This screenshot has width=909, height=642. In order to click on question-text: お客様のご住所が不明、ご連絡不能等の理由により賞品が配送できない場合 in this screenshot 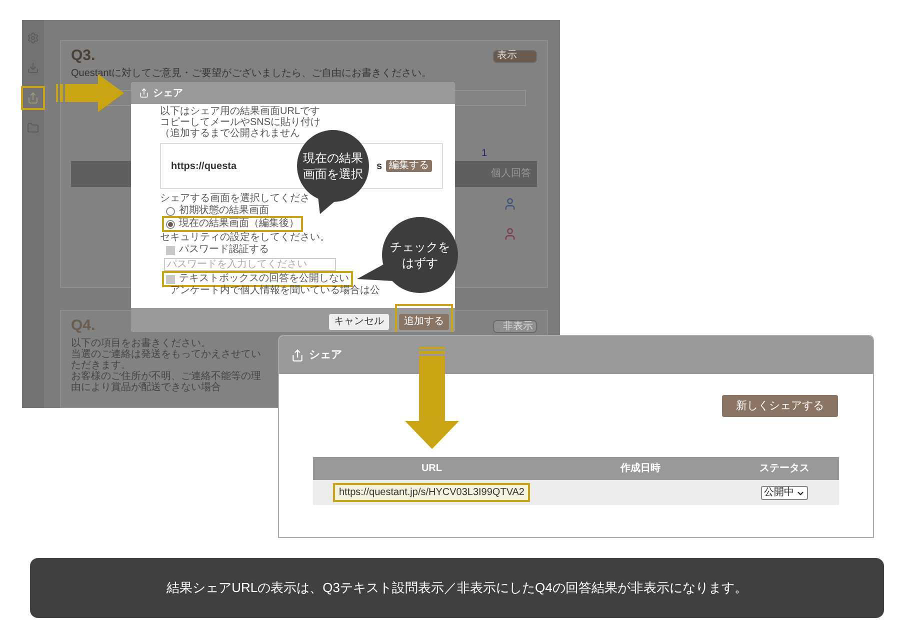, I will do `click(166, 381)`.